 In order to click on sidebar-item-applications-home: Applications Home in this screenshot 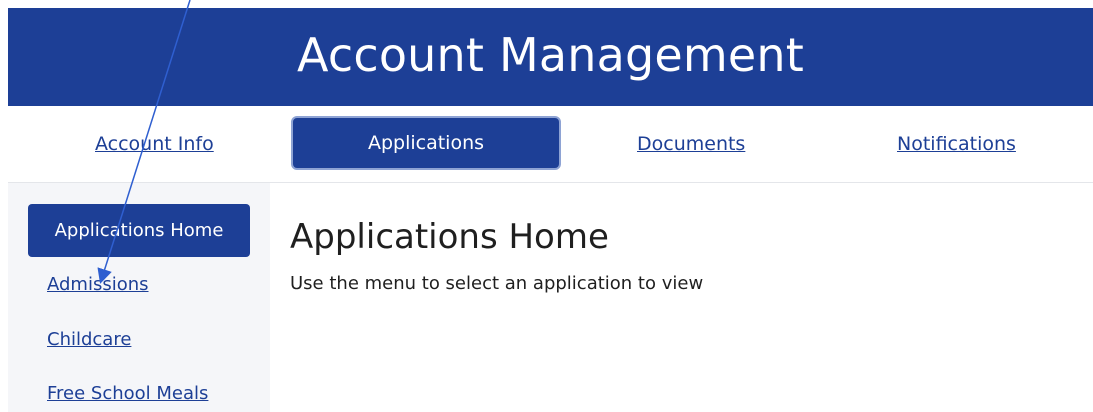, I will do `click(139, 230)`.